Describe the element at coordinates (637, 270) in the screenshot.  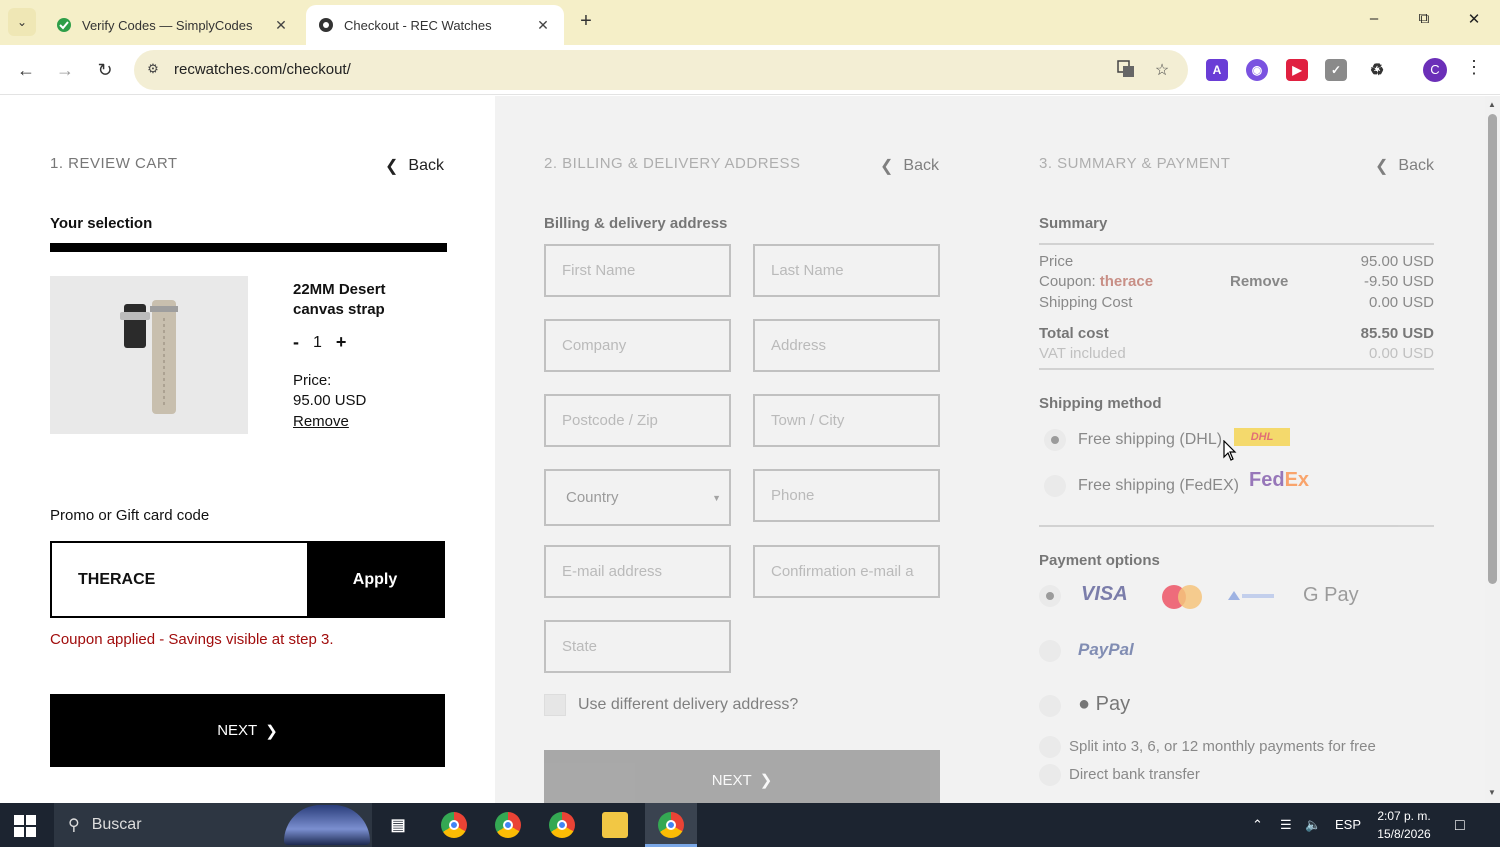
I see `first-name-field: First Name` at that location.